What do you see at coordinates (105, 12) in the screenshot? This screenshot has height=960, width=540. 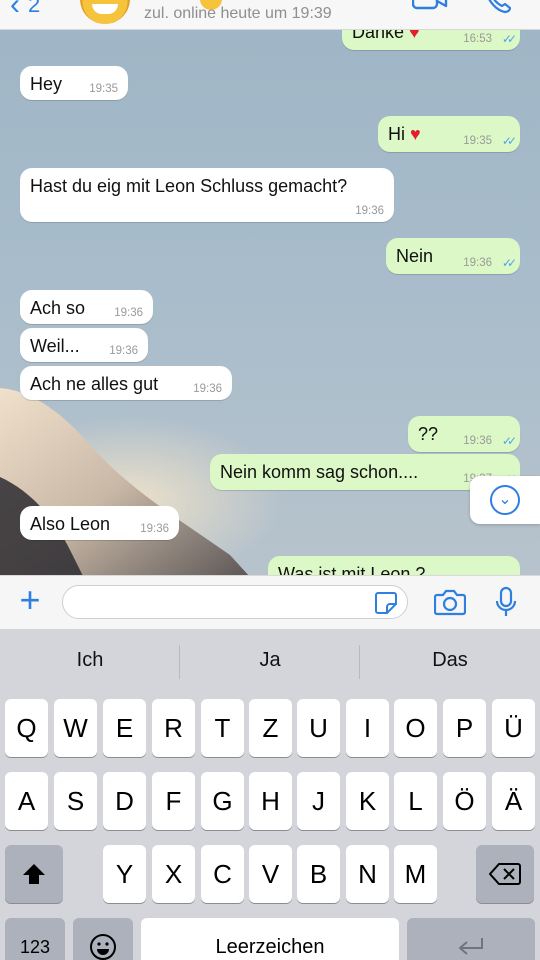 I see `avatar` at bounding box center [105, 12].